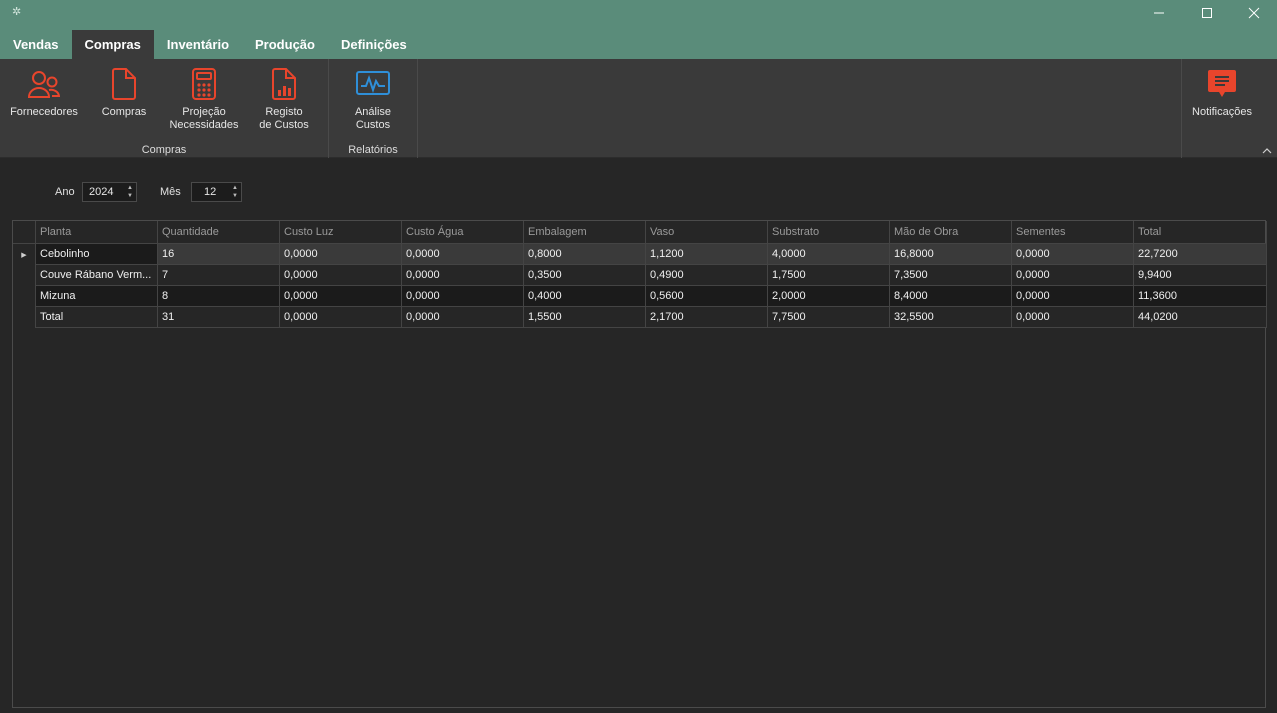 The image size is (1277, 713). Describe the element at coordinates (285, 44) in the screenshot. I see `tab-producao: Produção` at that location.